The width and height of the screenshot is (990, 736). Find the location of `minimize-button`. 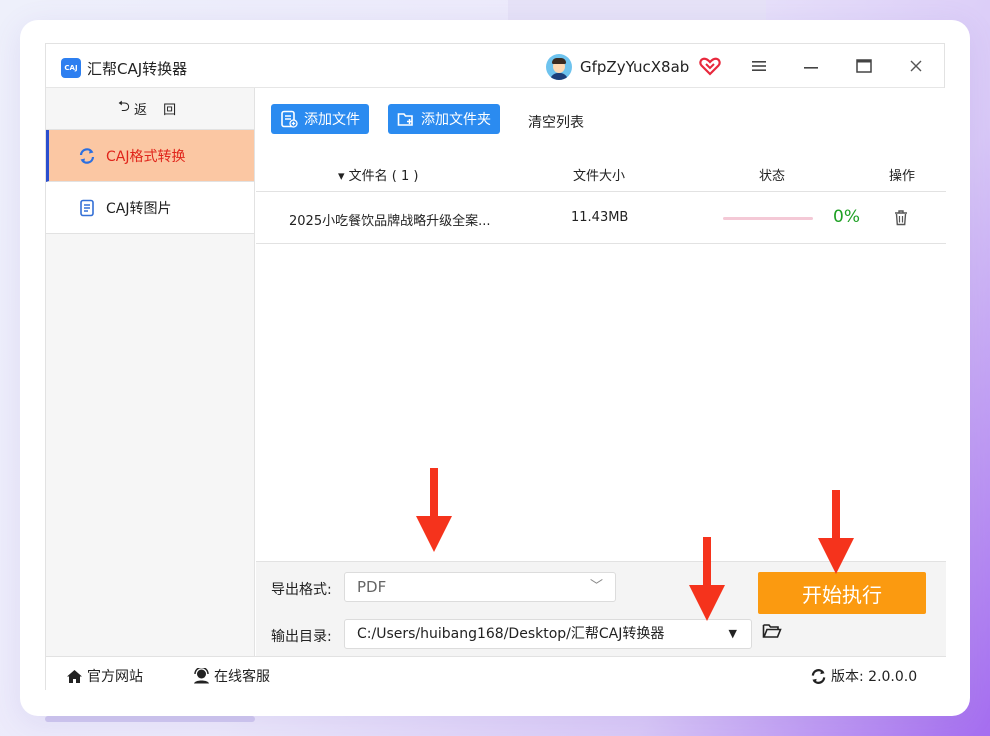

minimize-button is located at coordinates (811, 66).